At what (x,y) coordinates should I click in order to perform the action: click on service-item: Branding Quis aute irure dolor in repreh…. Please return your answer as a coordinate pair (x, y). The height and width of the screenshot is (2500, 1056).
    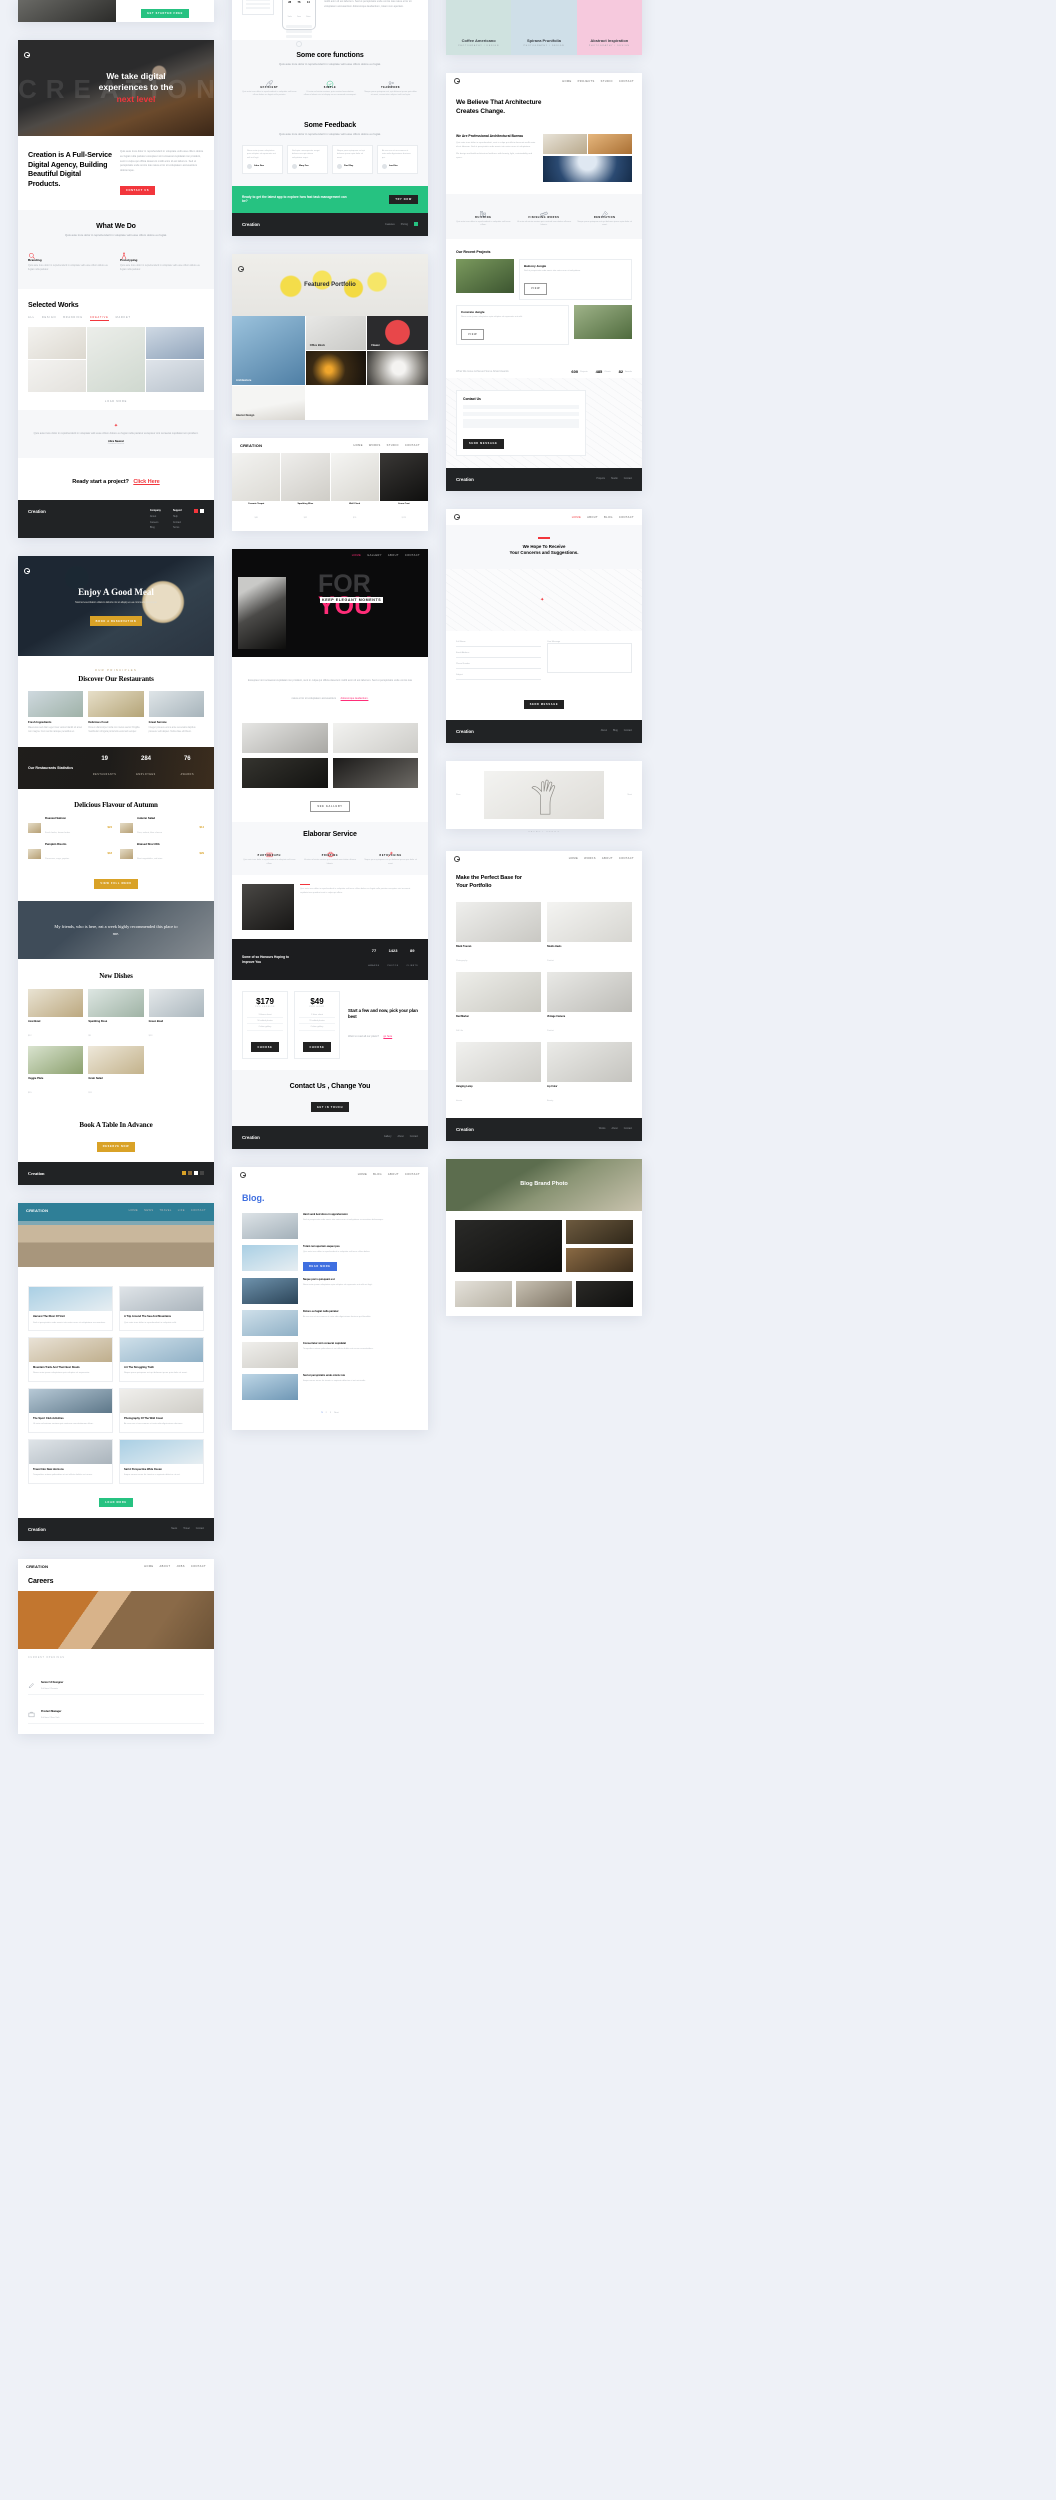
    Looking at the image, I should click on (70, 260).